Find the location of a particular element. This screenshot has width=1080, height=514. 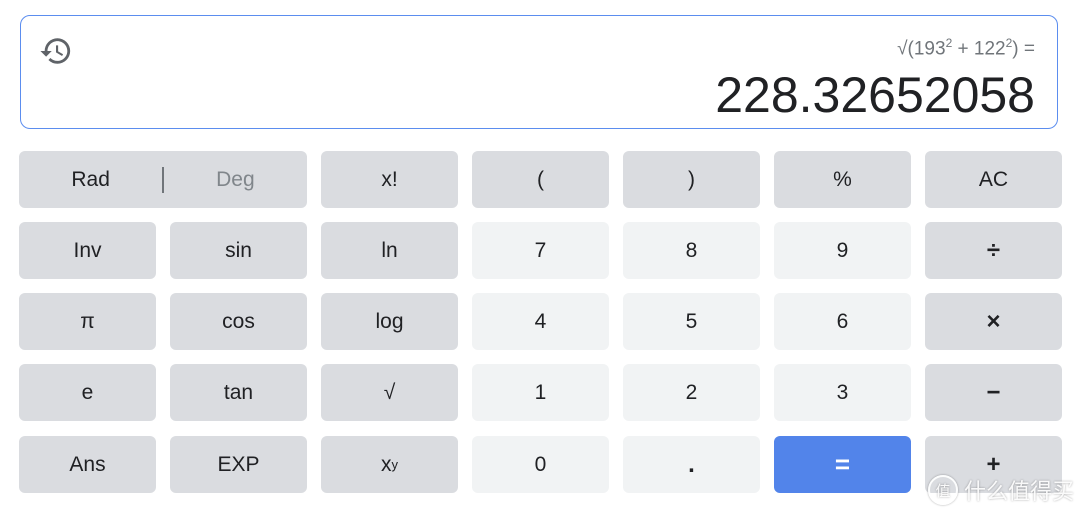

close-paren-button: ) is located at coordinates (691, 179).